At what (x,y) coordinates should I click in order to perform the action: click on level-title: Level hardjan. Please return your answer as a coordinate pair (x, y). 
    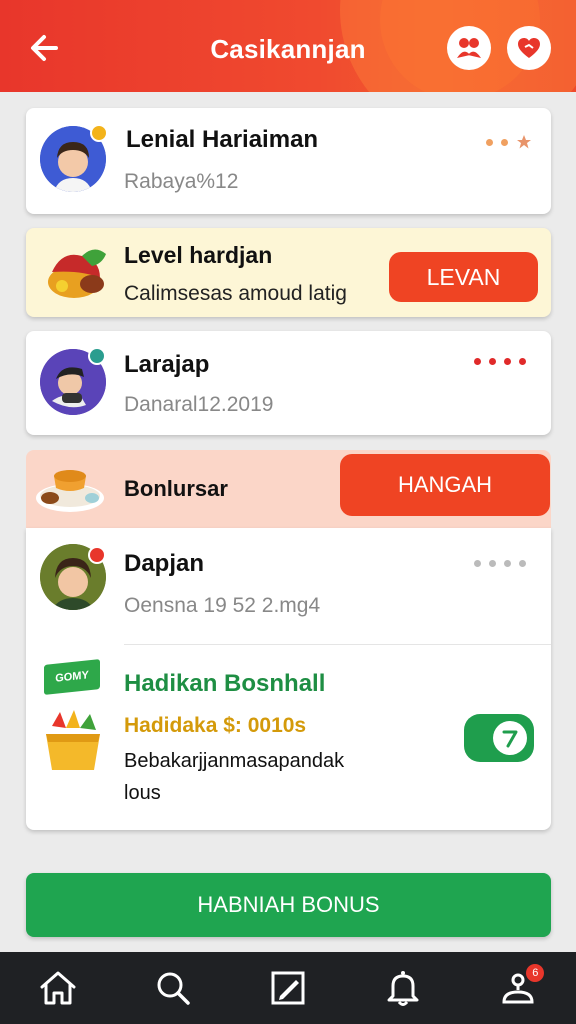
    Looking at the image, I should click on (198, 255).